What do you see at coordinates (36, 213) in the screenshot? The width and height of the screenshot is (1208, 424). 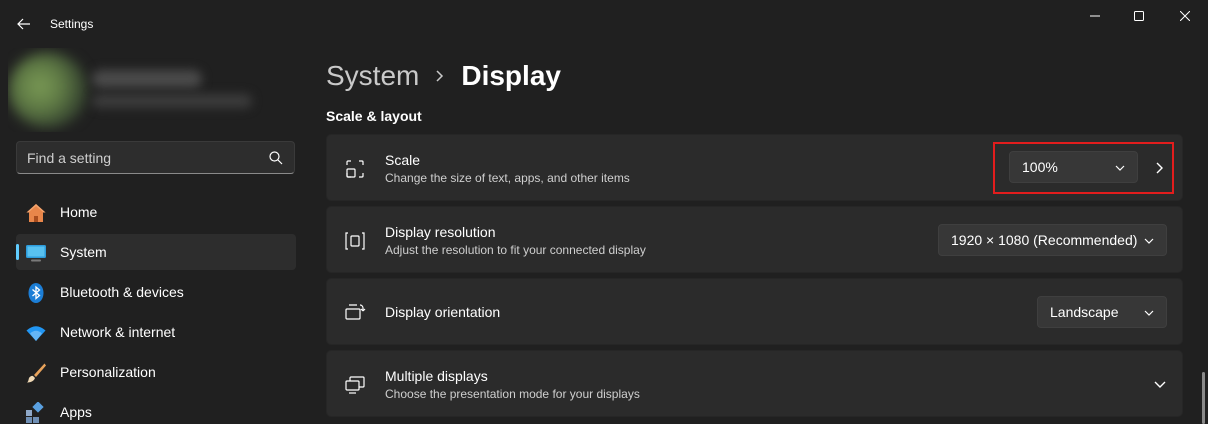 I see `home-icon` at bounding box center [36, 213].